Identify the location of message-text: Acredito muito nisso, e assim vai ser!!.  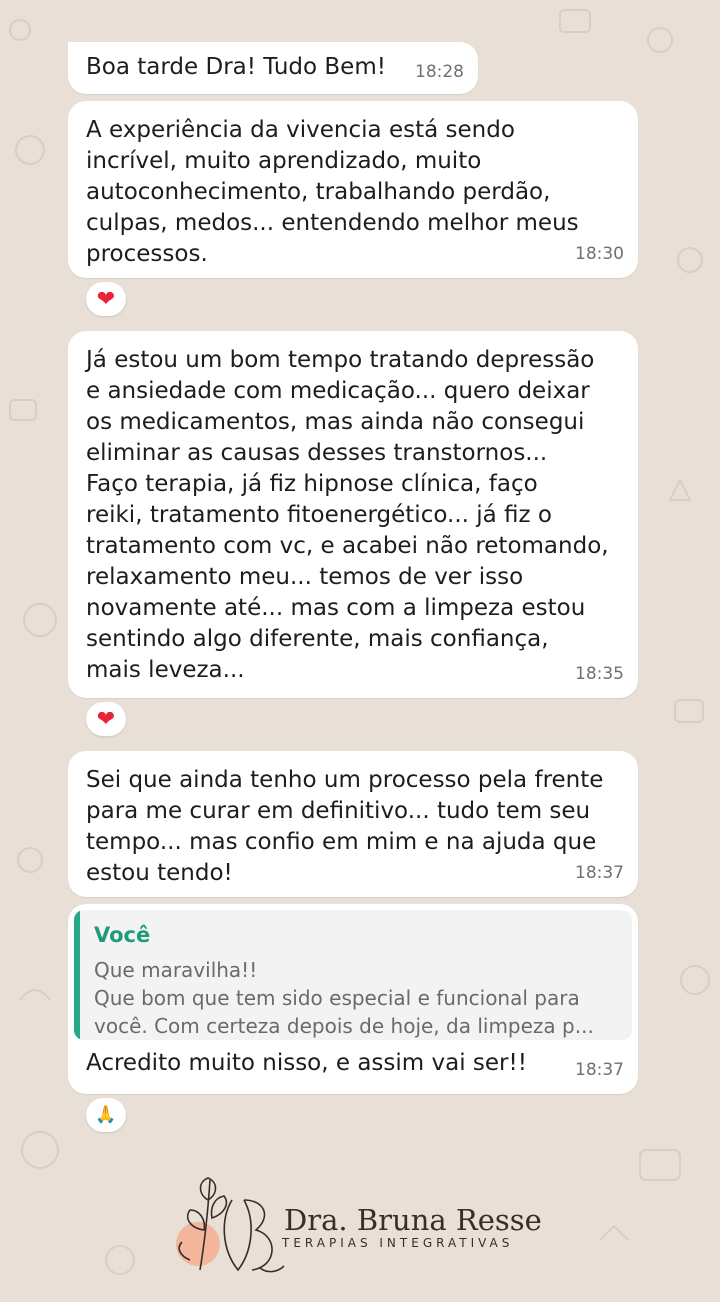
(306, 1063).